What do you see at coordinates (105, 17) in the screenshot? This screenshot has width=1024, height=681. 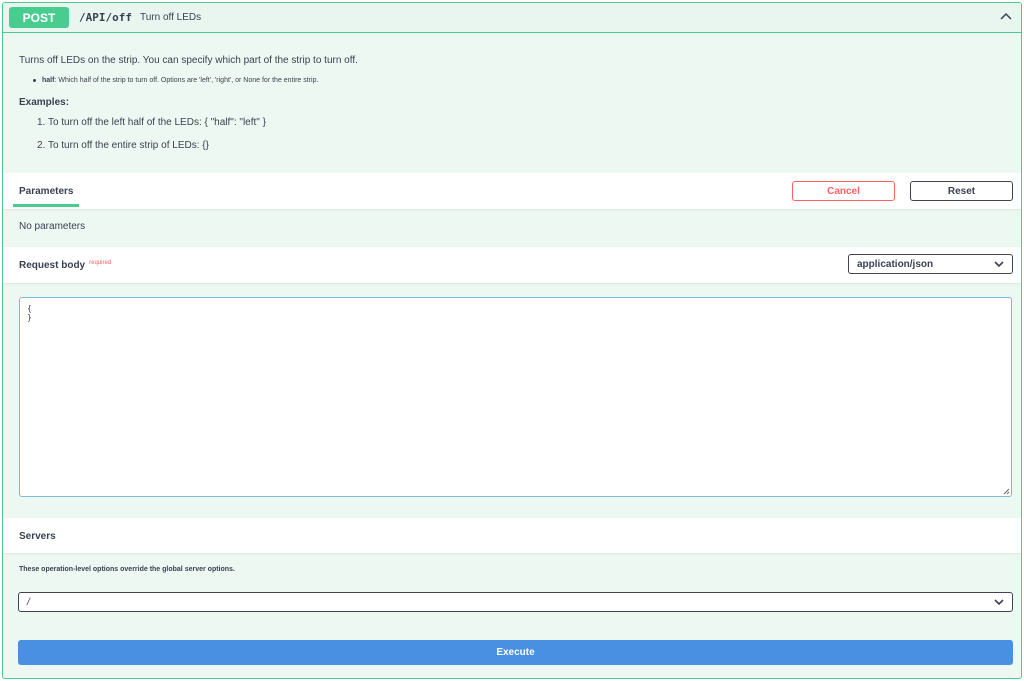 I see `endpoint-path: /API/off` at bounding box center [105, 17].